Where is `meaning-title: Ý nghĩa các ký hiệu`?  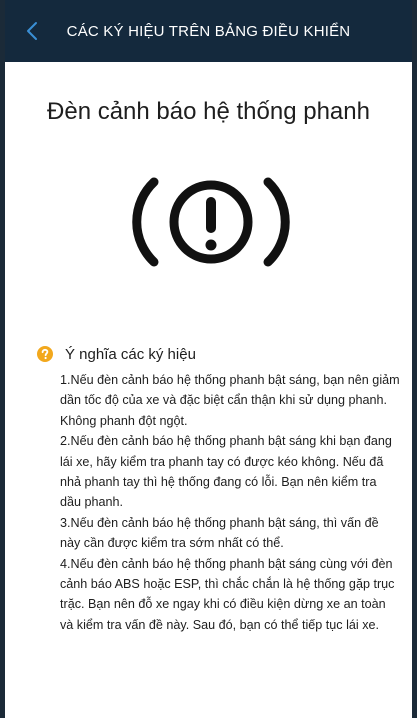 meaning-title: Ý nghĩa các ký hiệu is located at coordinates (130, 354).